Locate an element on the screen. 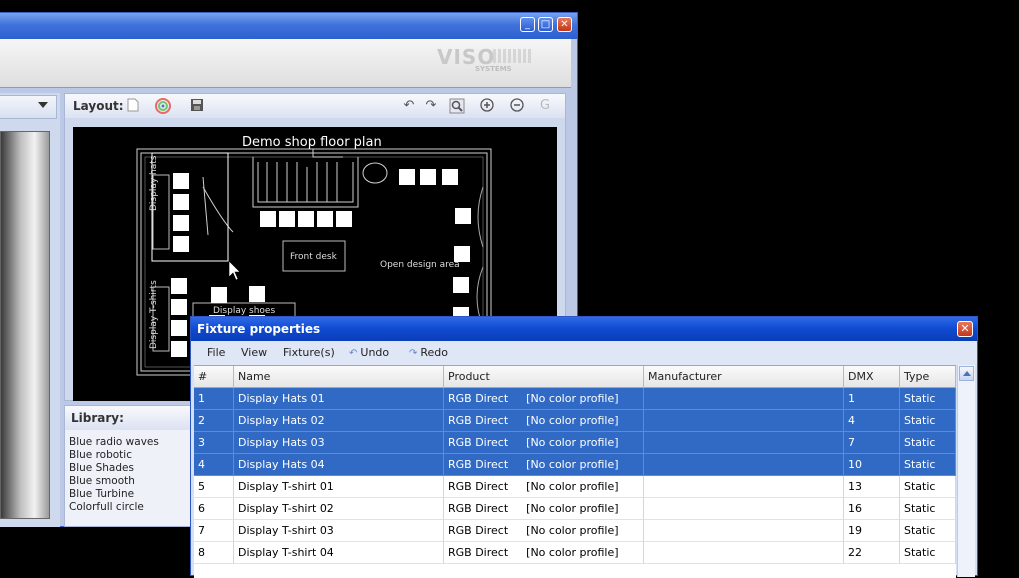  cell-num: 8 is located at coordinates (214, 553).